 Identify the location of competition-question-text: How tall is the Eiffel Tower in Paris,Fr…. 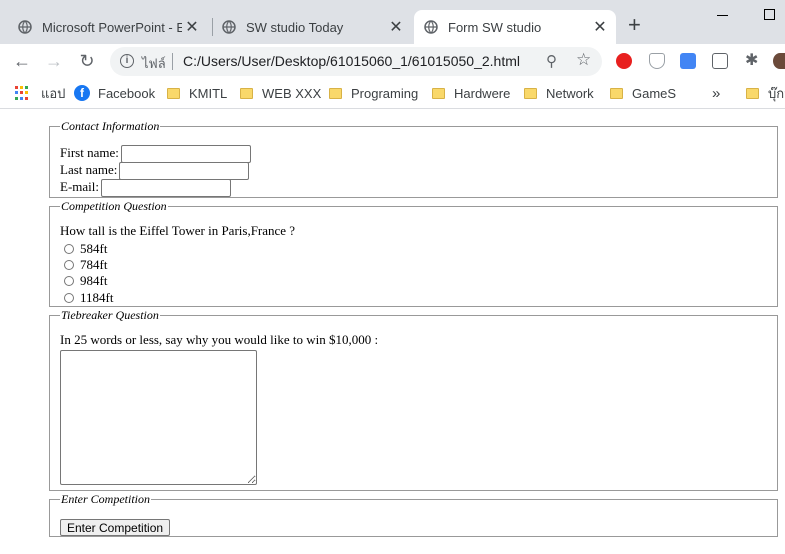
(178, 230).